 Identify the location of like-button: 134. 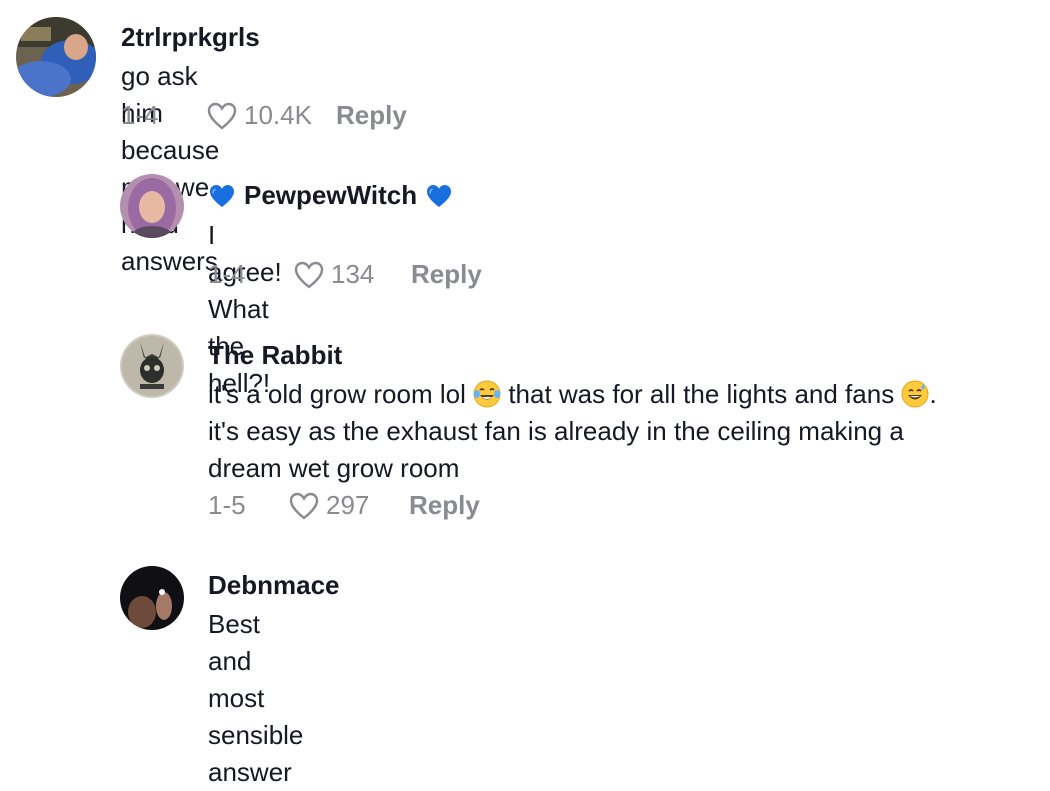
(352, 274).